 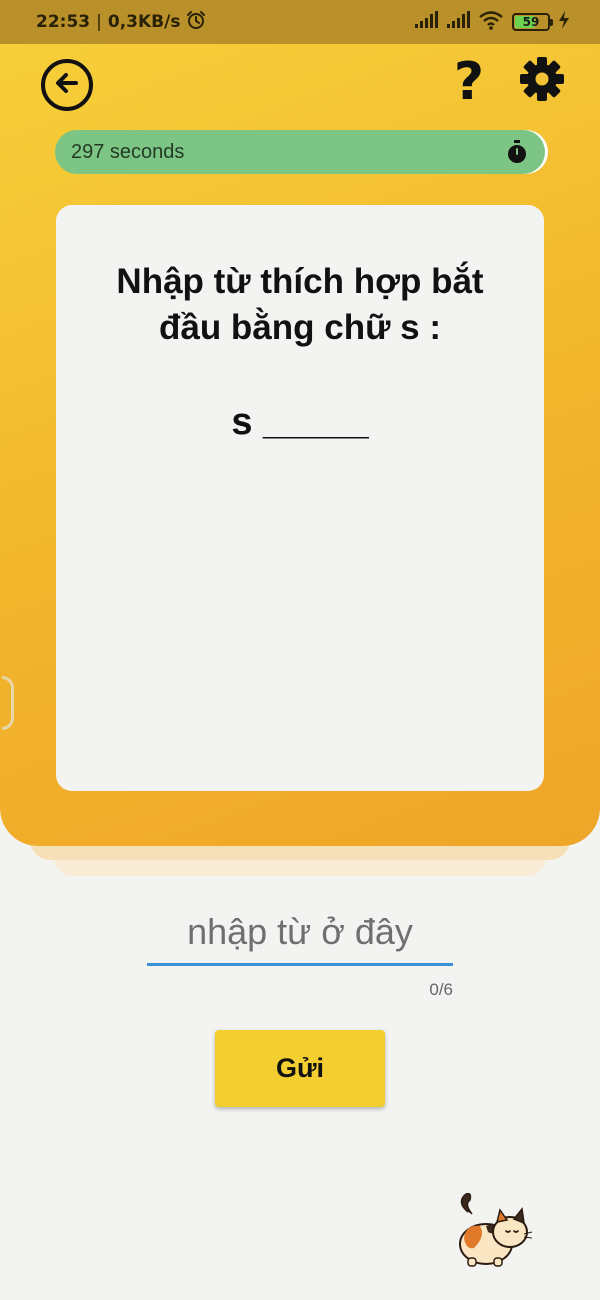 I want to click on signal-icon, so click(x=426, y=22).